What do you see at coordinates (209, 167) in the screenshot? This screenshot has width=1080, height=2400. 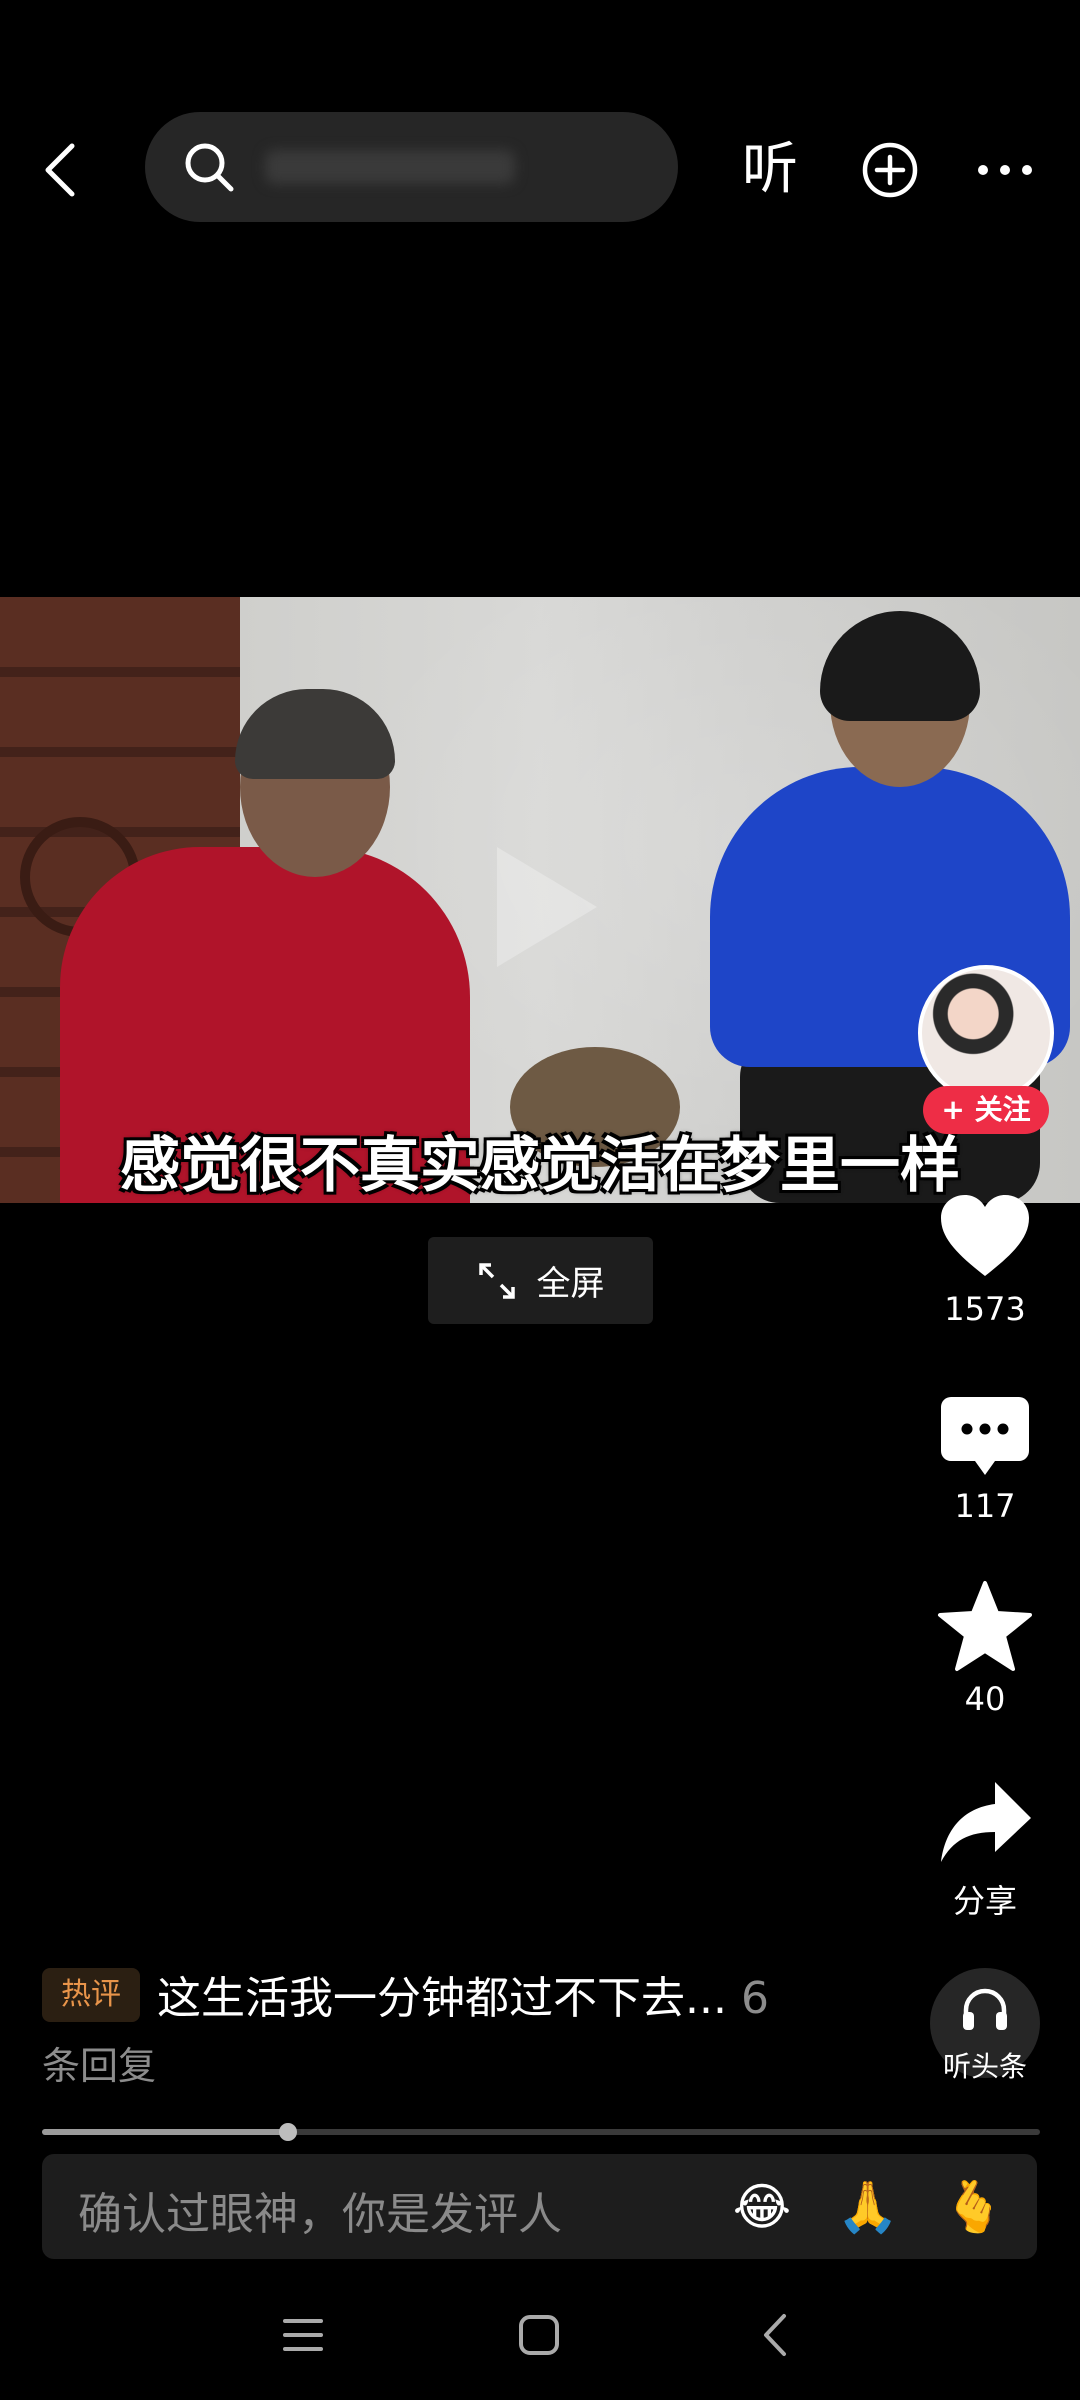 I see `search-icon` at bounding box center [209, 167].